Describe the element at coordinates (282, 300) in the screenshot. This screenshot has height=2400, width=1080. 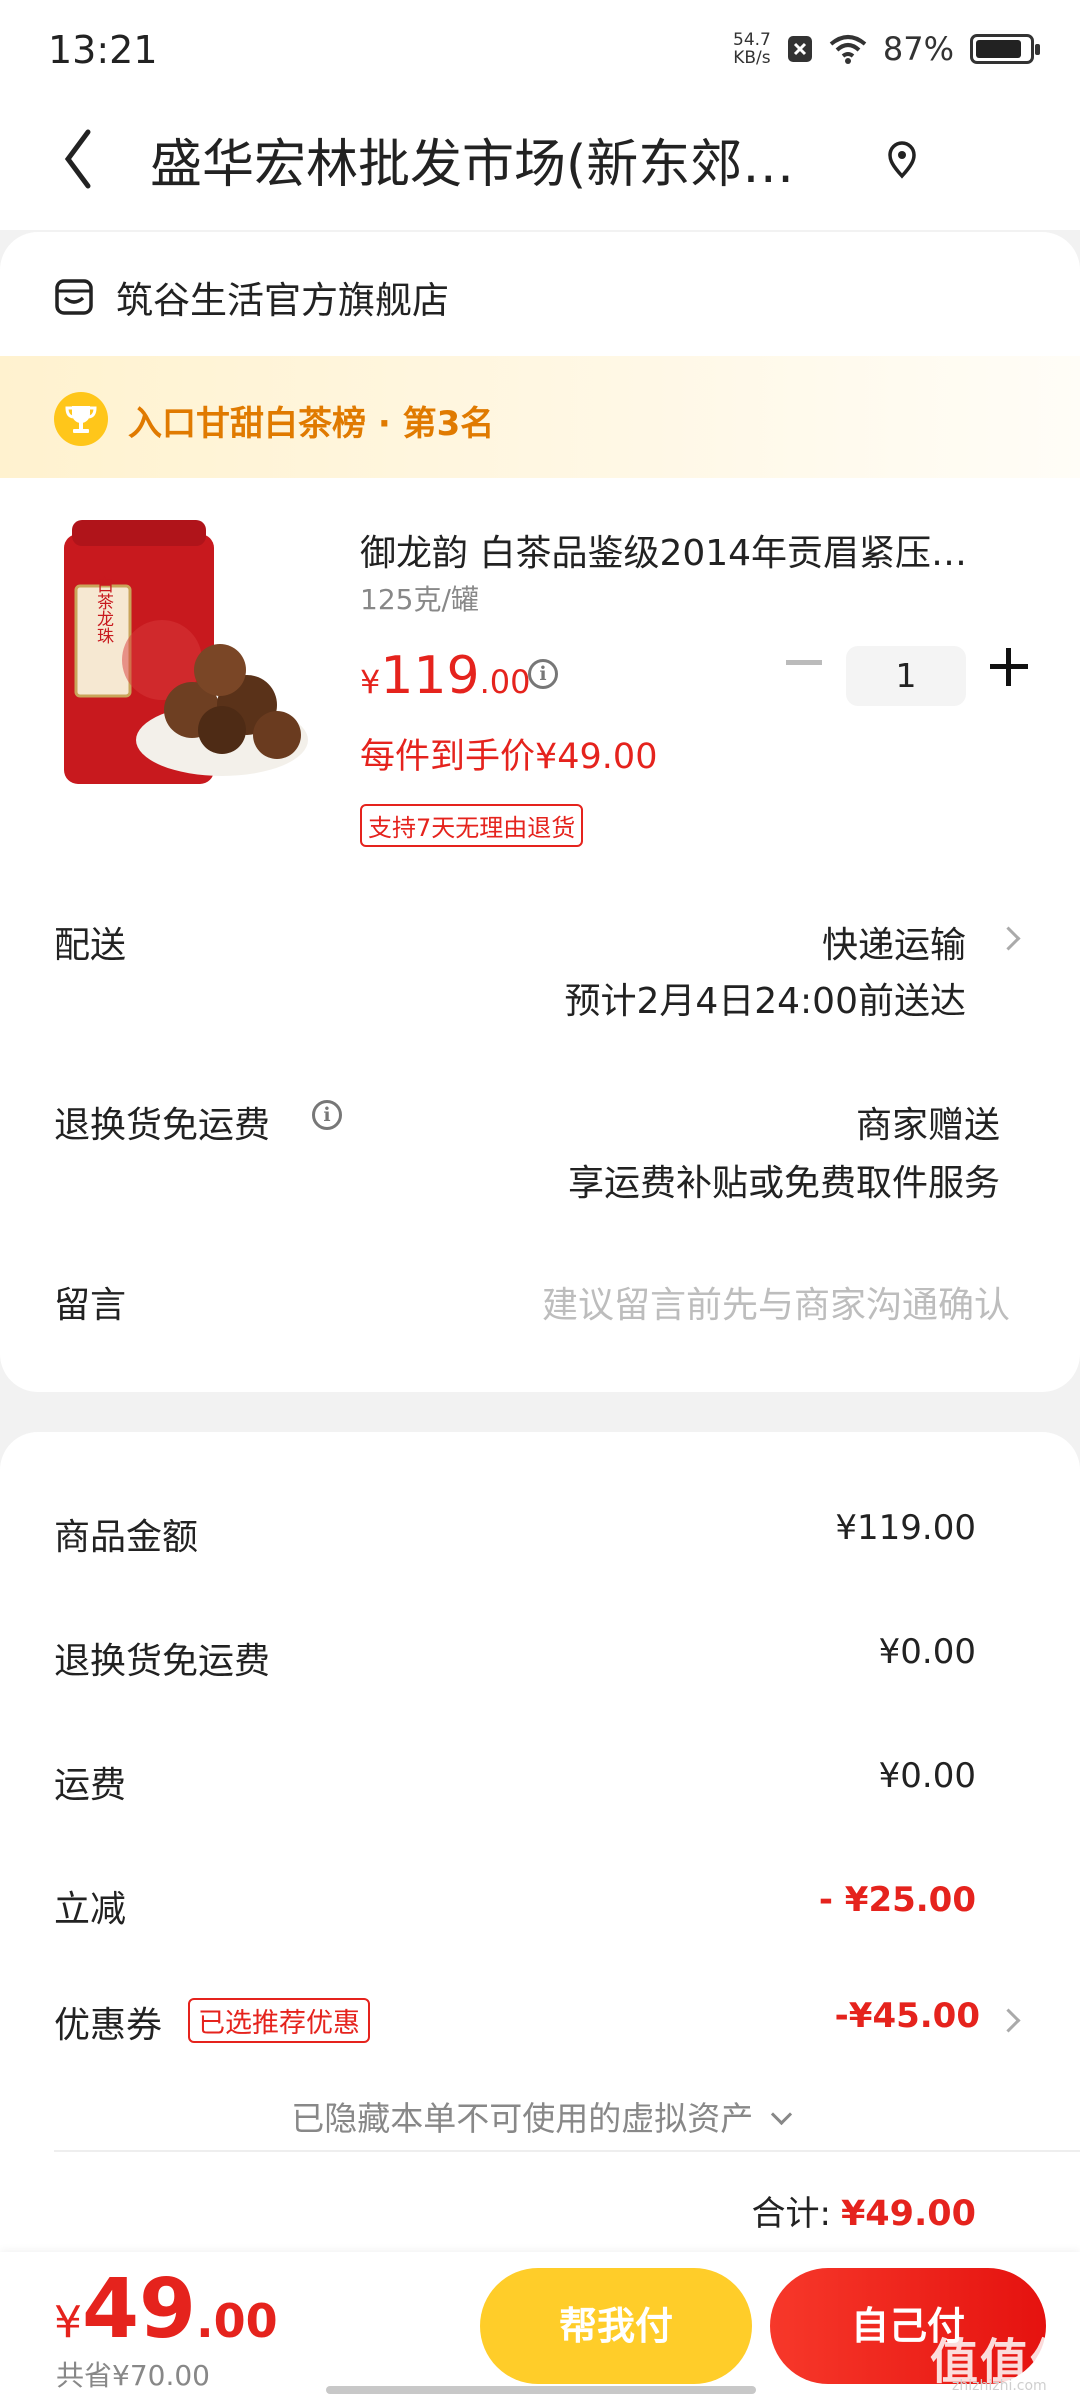
I see `store-name: 筑谷生活官方旗舰店` at that location.